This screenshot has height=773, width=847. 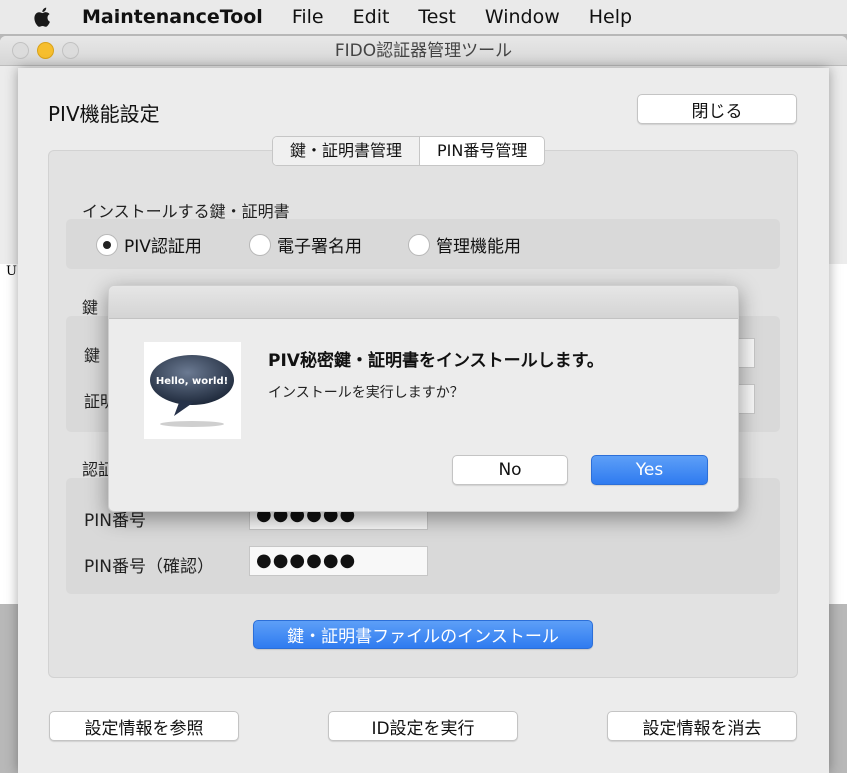 I want to click on tab-key-cert-management: 鍵・証明書管理, so click(x=347, y=151).